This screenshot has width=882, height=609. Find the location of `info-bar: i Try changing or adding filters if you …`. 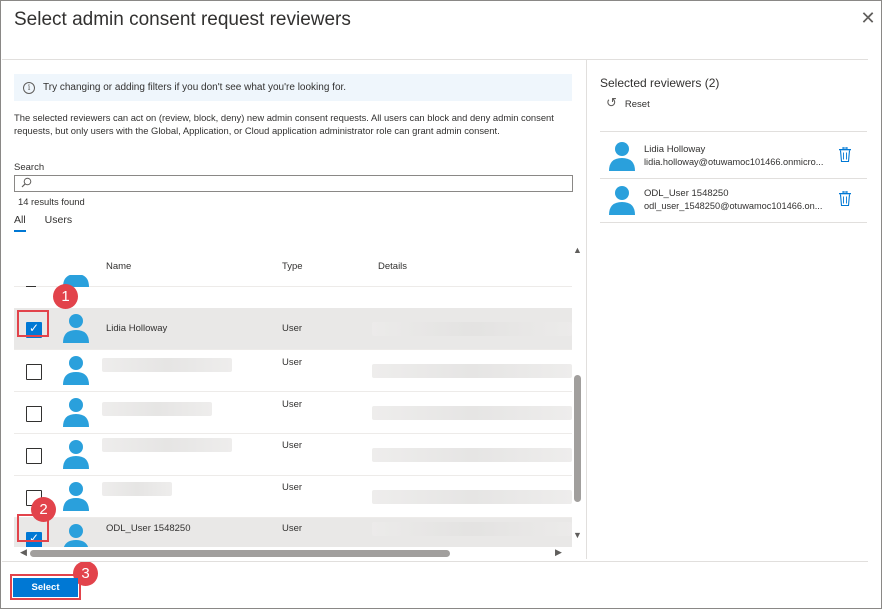

info-bar: i Try changing or adding filters if you … is located at coordinates (293, 87).